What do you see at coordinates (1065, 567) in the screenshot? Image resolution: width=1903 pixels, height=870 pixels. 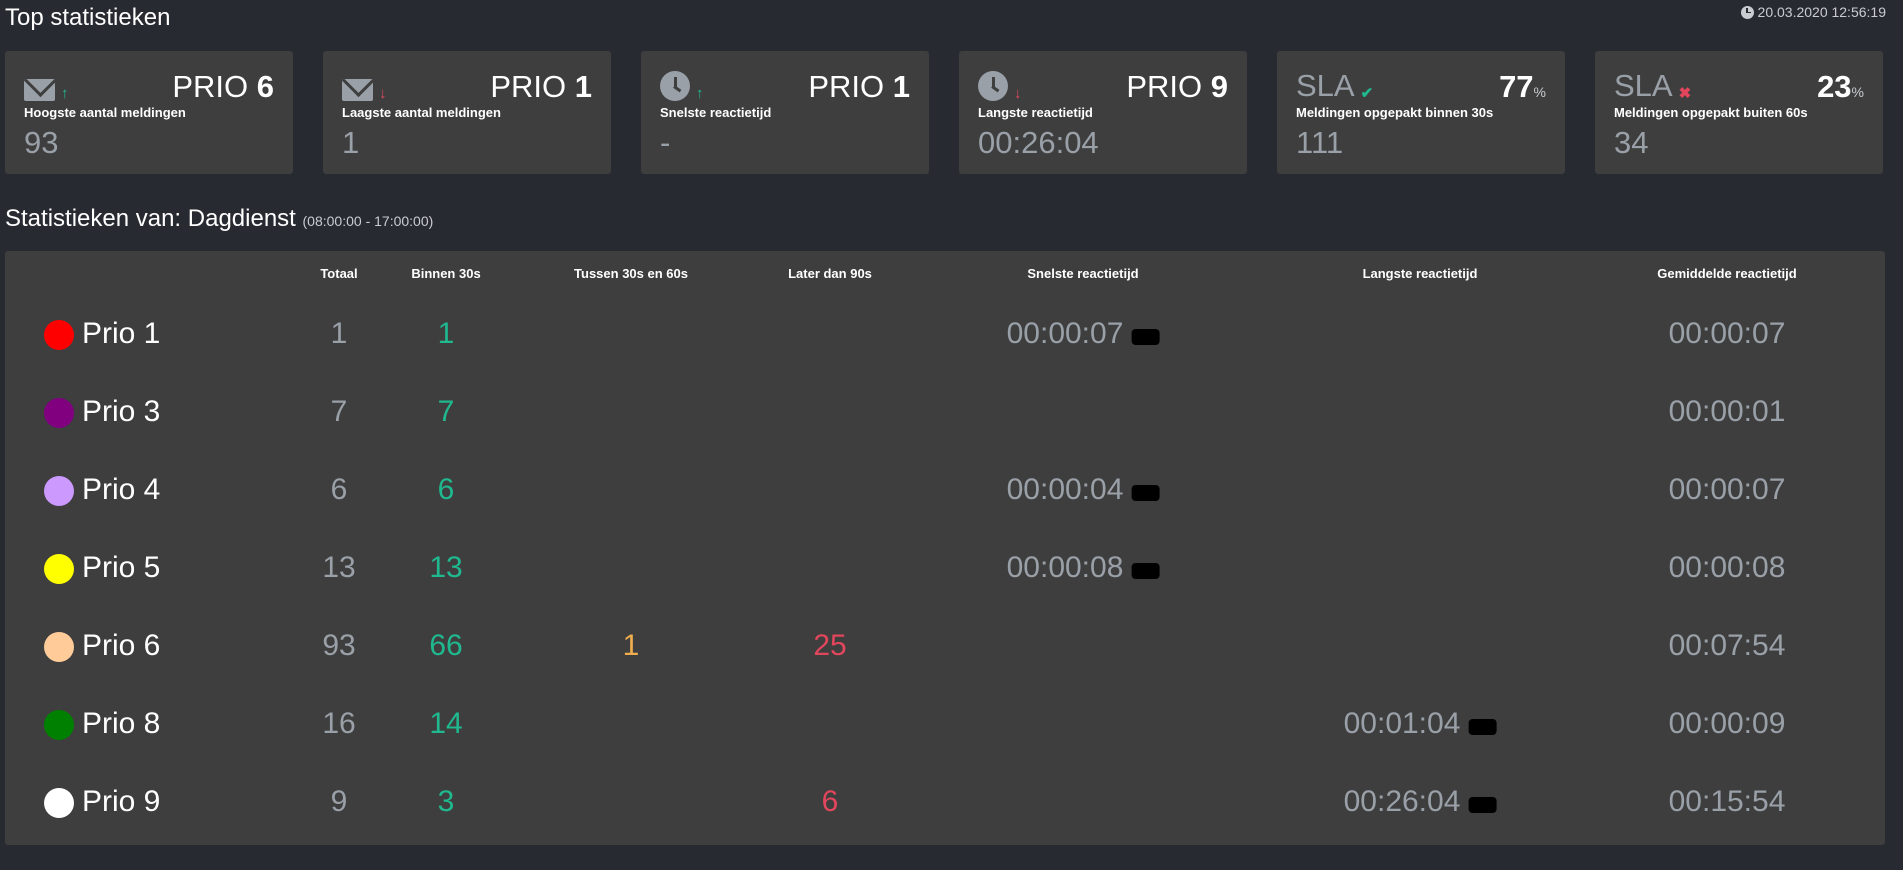 I see `cell-snelste-time: 00:00:08` at bounding box center [1065, 567].